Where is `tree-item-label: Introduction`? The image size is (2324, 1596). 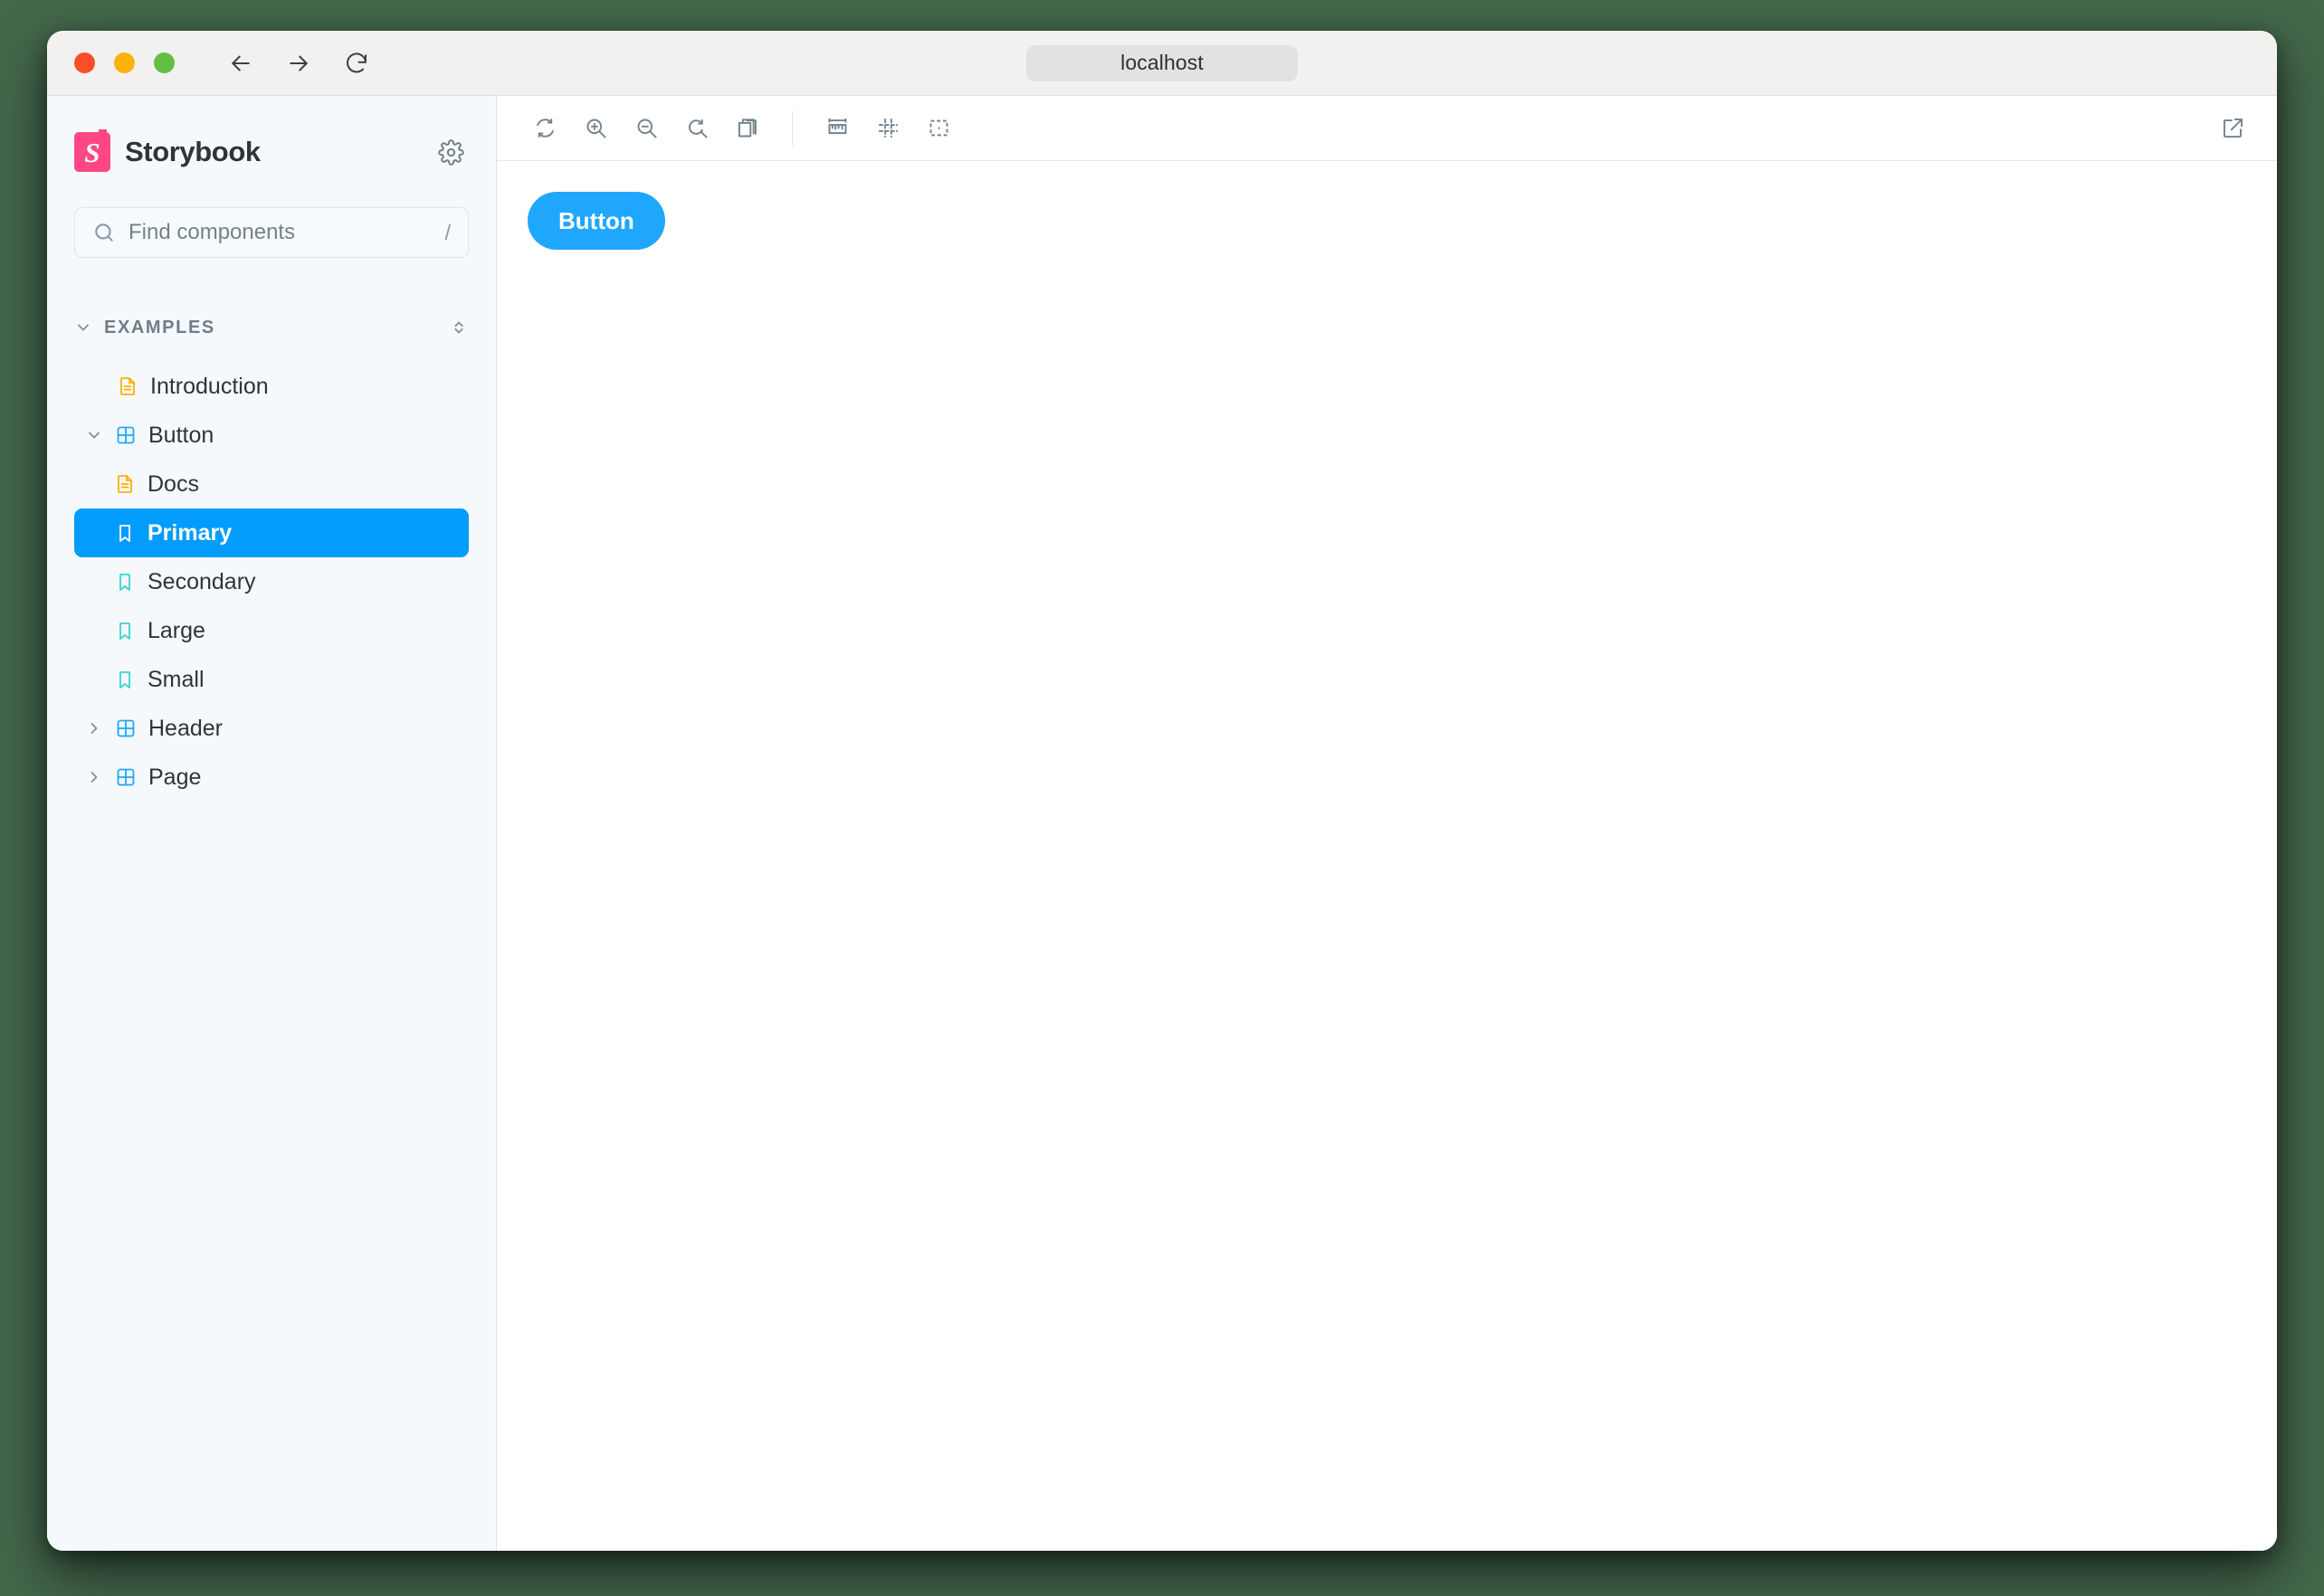 tree-item-label: Introduction is located at coordinates (210, 386).